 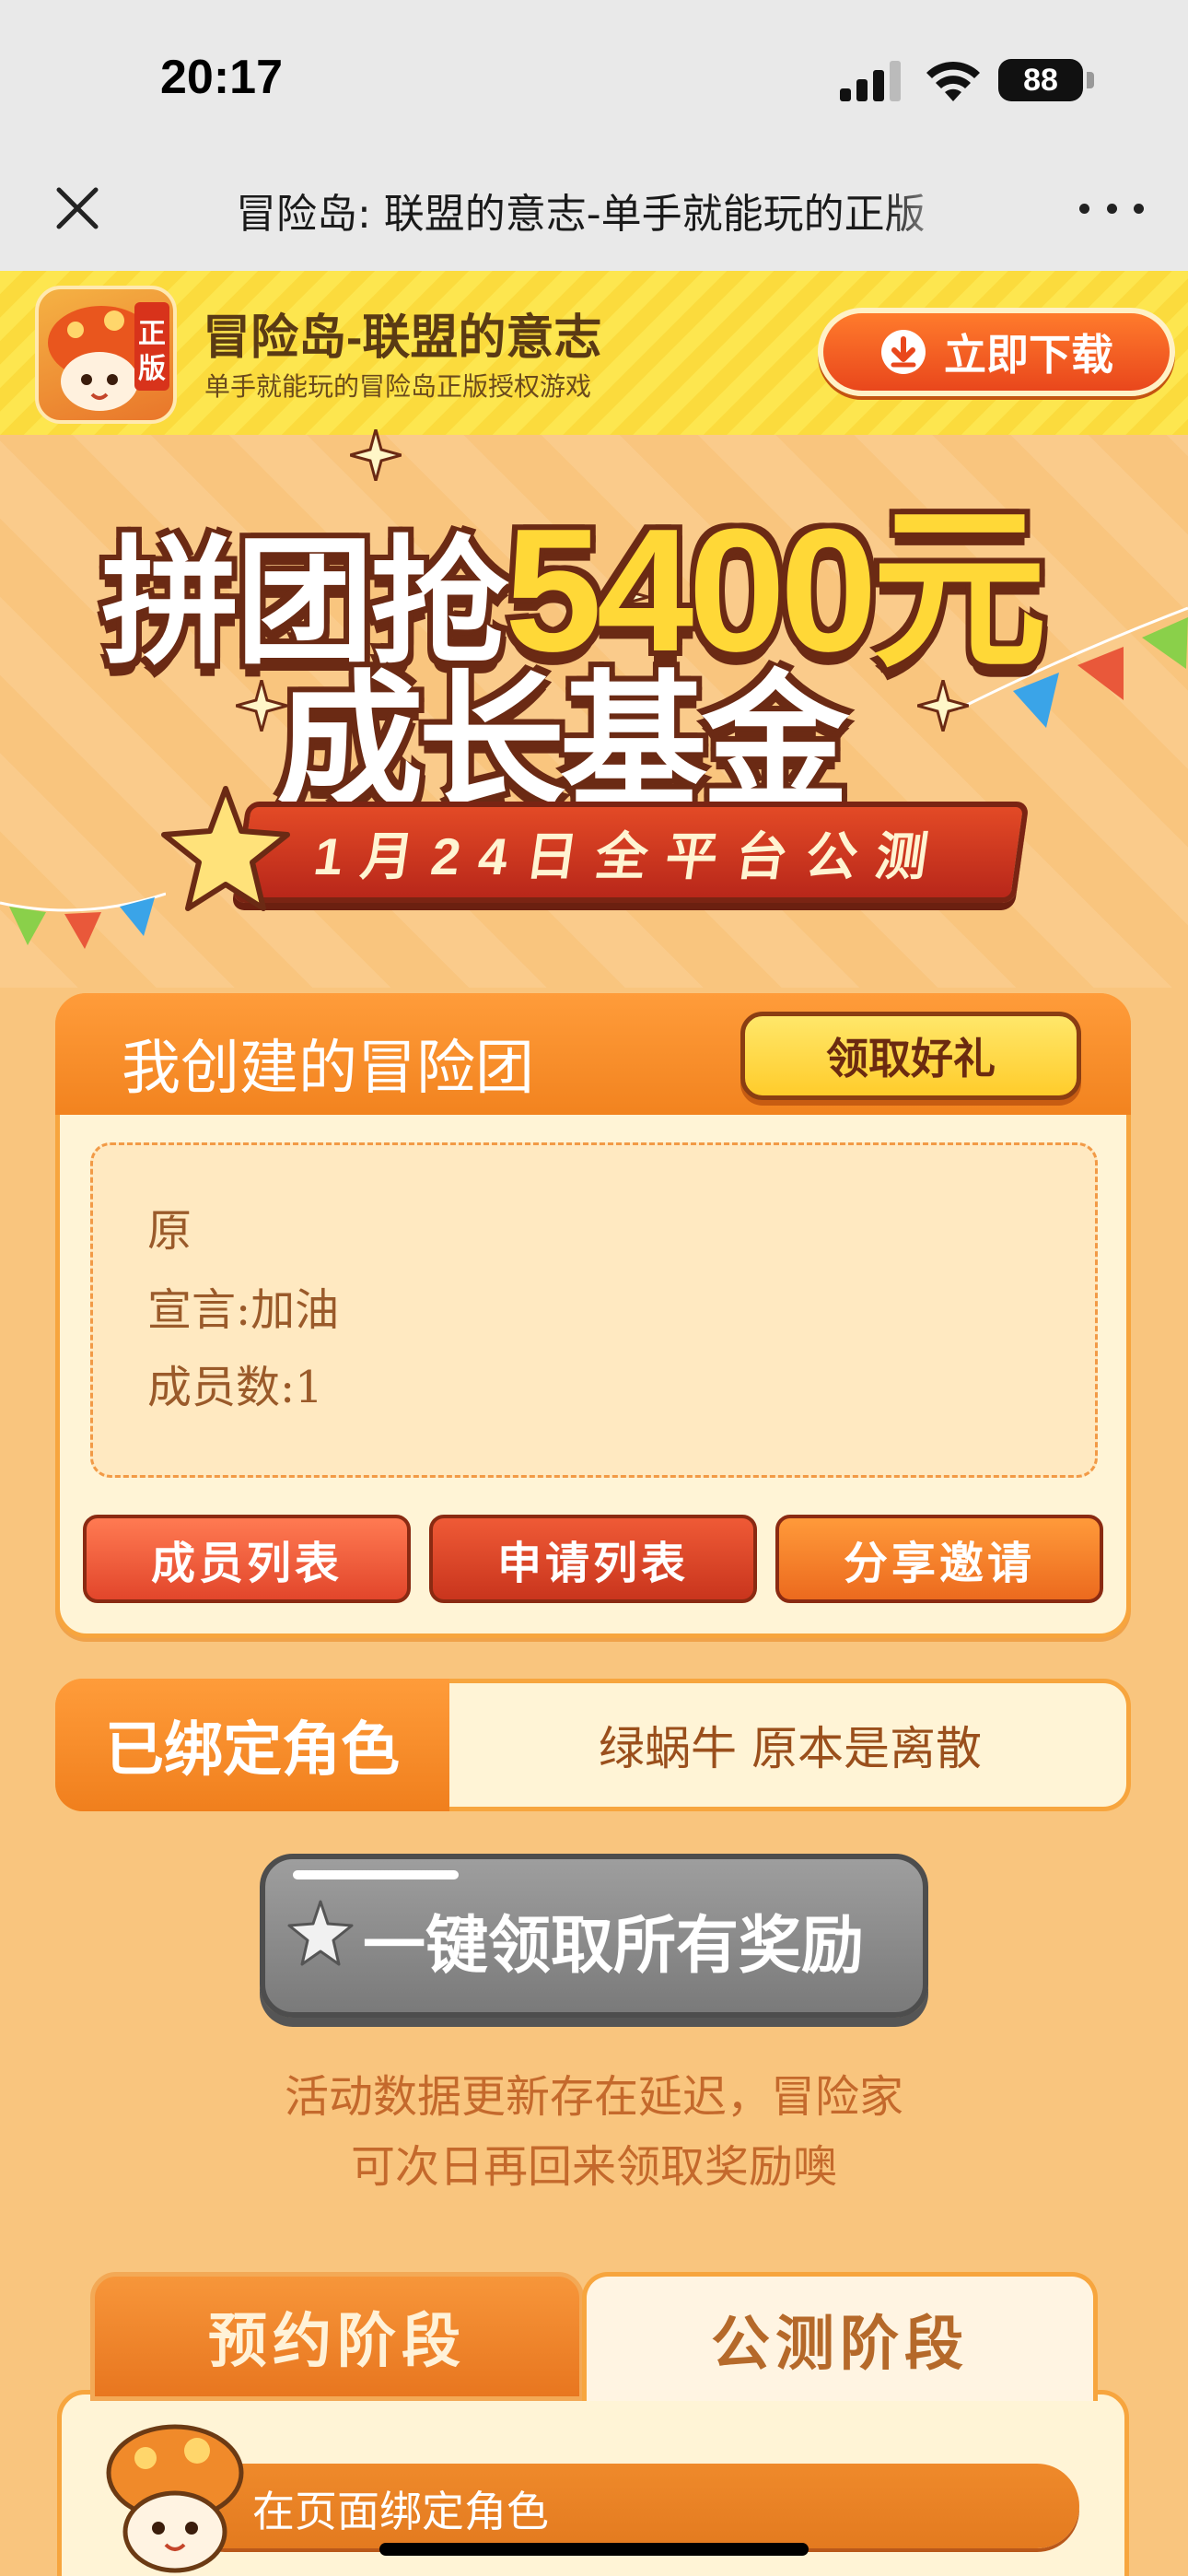 What do you see at coordinates (152, 334) in the screenshot?
I see `svg-text: 正` at bounding box center [152, 334].